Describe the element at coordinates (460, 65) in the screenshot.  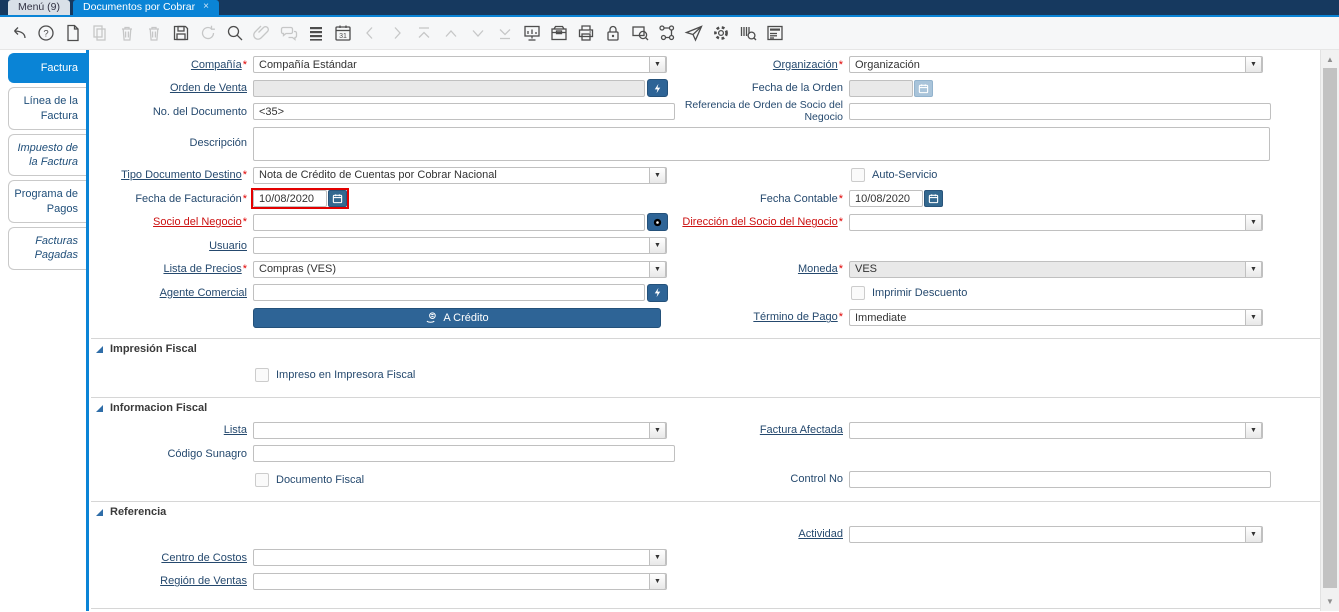
I see `company-combo: Compañía Estándar ▼` at that location.